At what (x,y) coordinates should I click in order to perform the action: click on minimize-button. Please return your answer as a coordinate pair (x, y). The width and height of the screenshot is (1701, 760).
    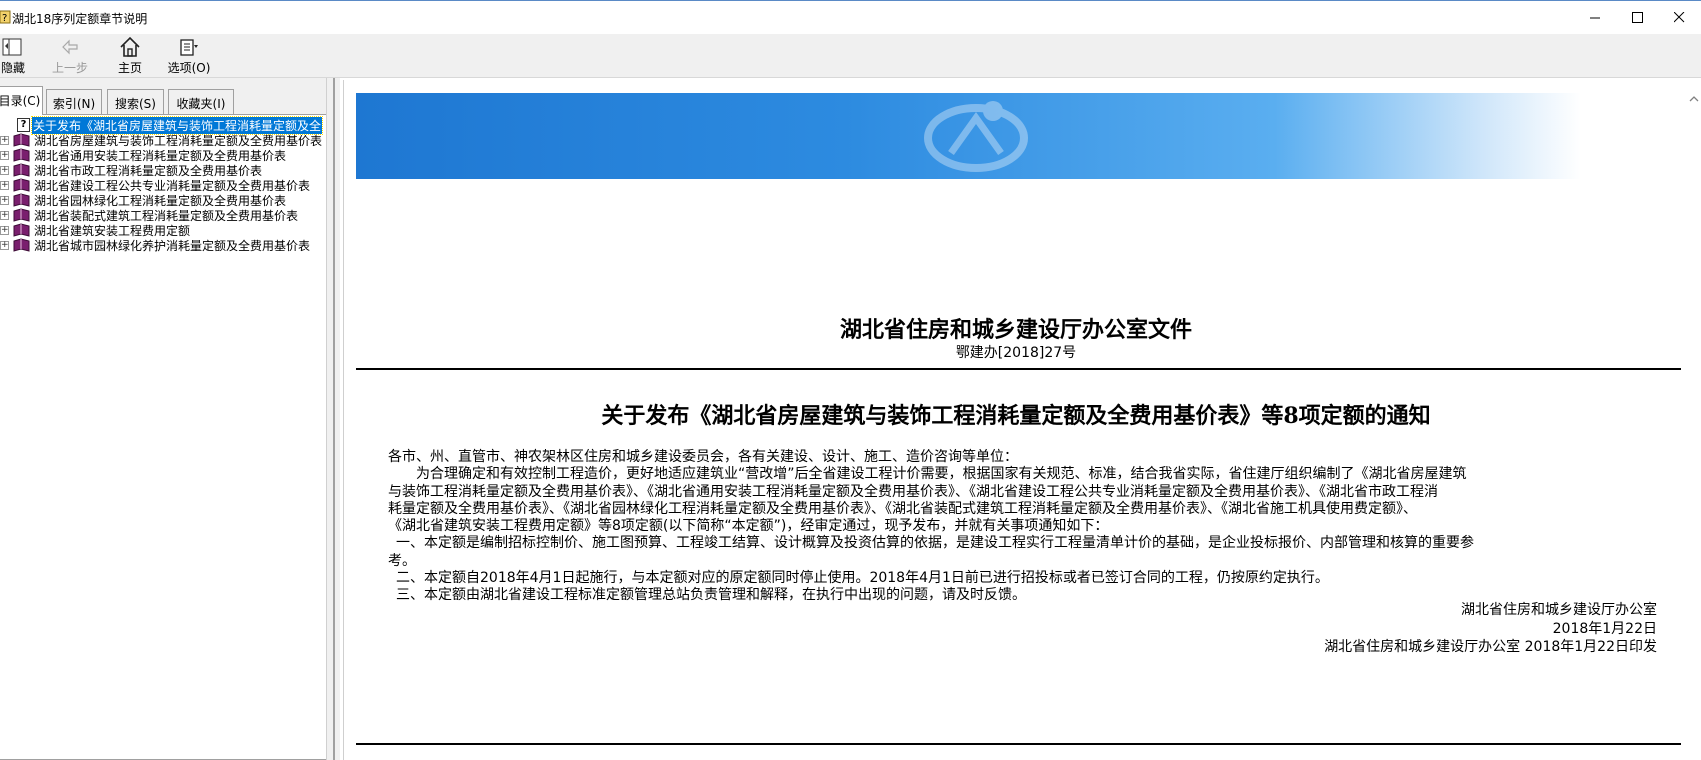
    Looking at the image, I should click on (1595, 17).